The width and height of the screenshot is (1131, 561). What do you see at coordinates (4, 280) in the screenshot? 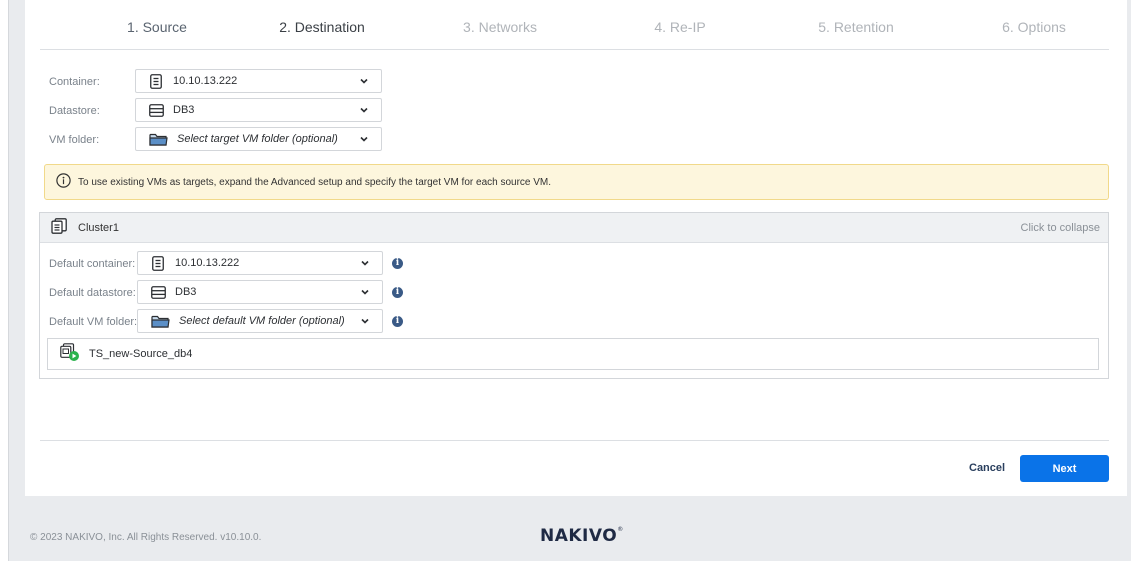
I see `left-edge` at bounding box center [4, 280].